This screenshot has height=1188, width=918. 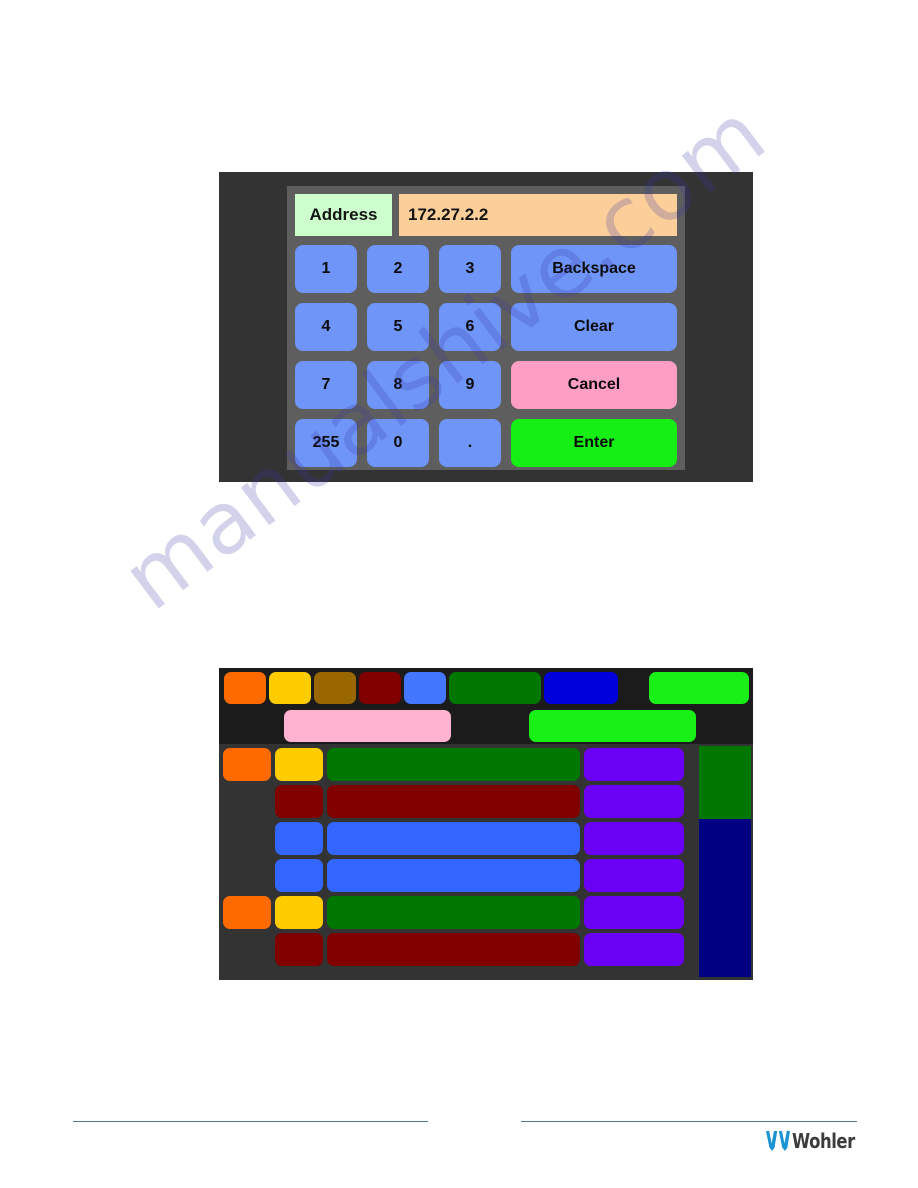 I want to click on keypad-row-2: 4 5 6 Clear, so click(x=486, y=327).